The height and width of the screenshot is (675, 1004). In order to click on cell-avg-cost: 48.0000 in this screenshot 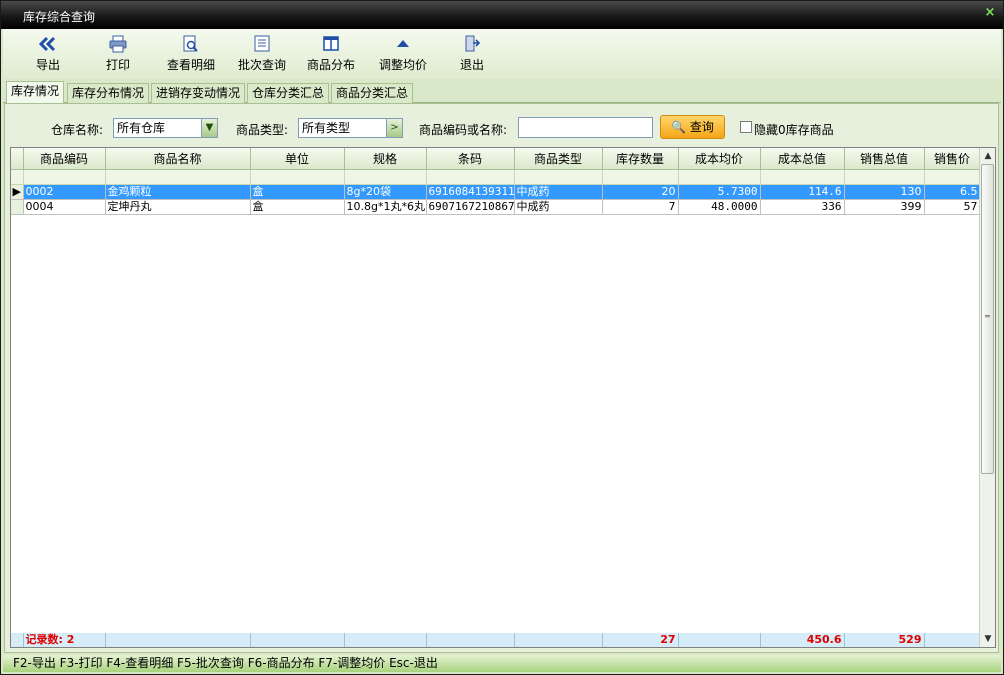, I will do `click(719, 207)`.